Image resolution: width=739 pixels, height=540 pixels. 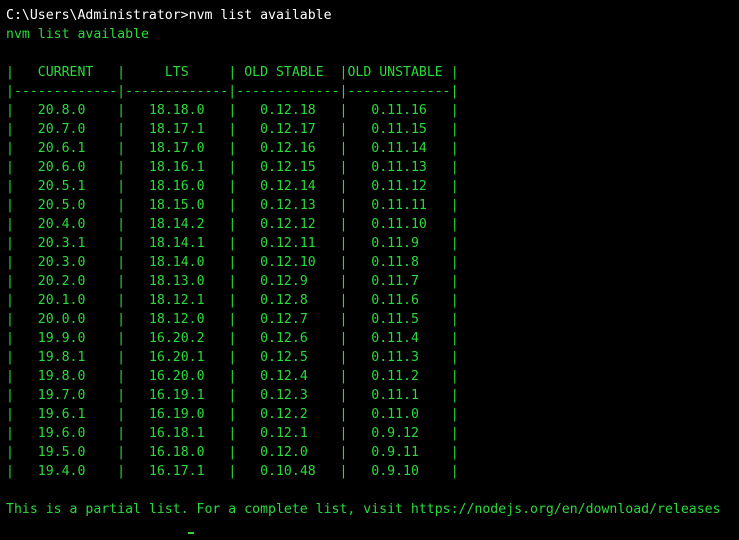 What do you see at coordinates (288, 110) in the screenshot?
I see `table-cell: 0.12.18` at bounding box center [288, 110].